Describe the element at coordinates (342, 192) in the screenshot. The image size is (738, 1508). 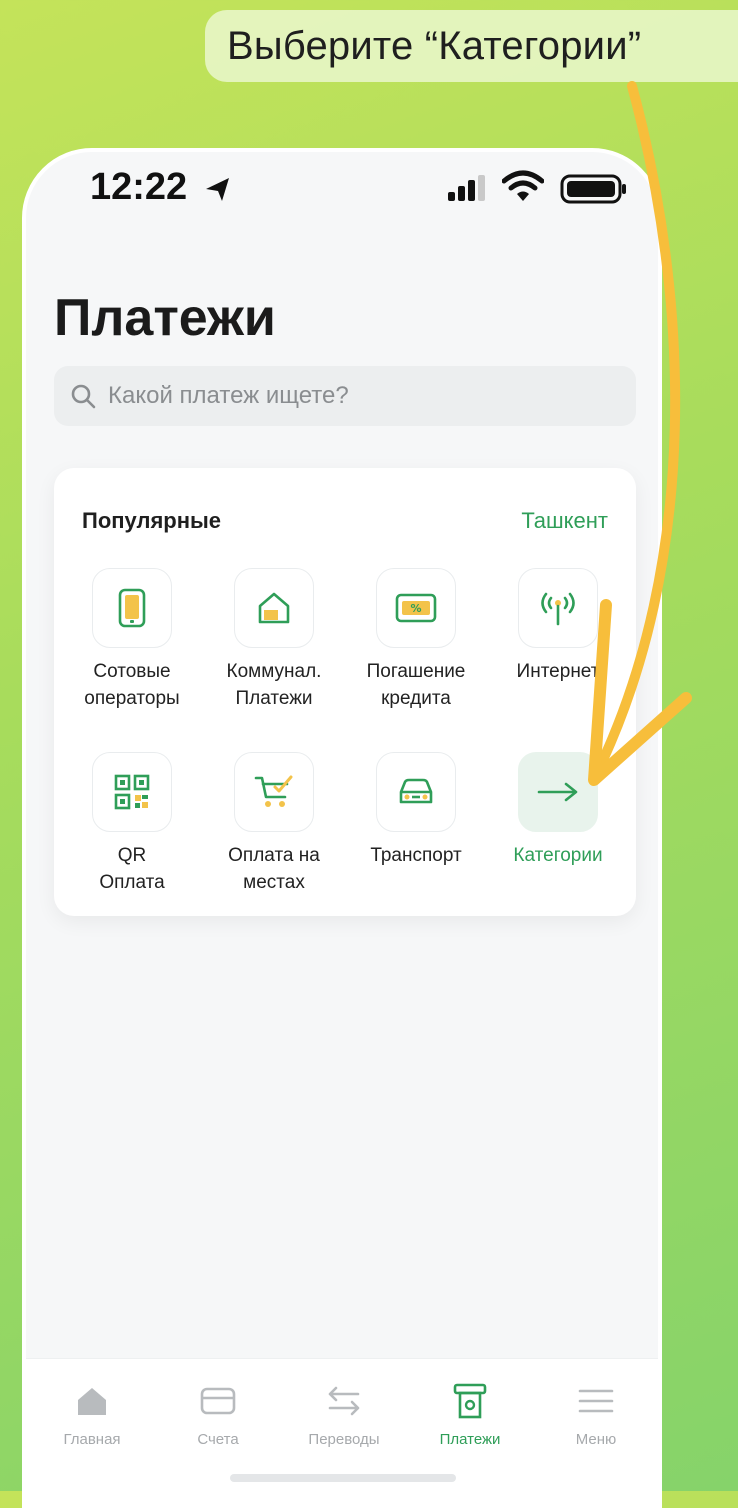
I see `status-bar: 12:22` at that location.